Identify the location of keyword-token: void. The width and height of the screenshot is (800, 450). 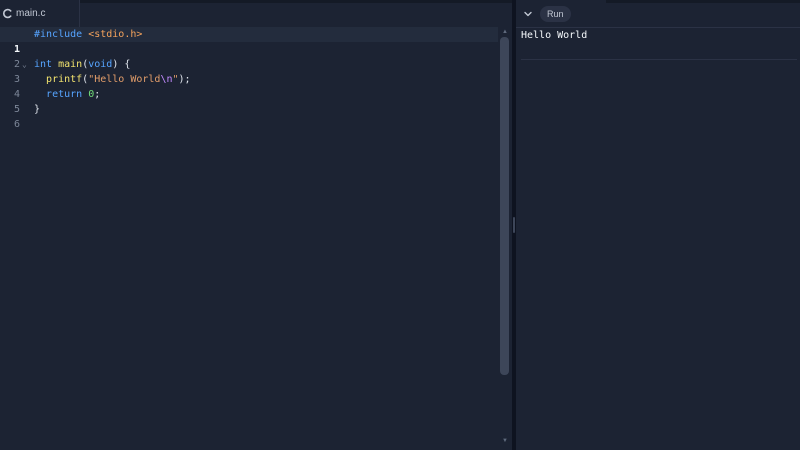
(100, 64).